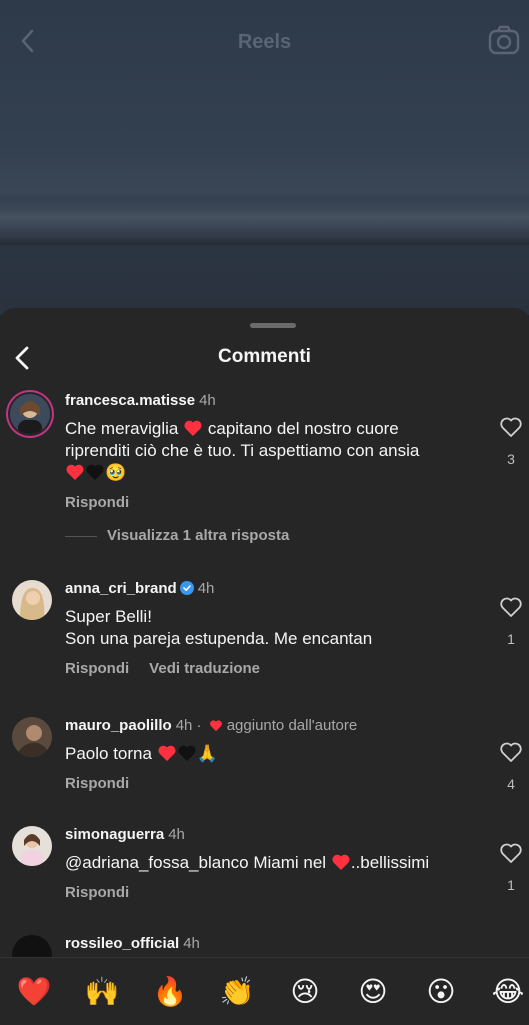 The height and width of the screenshot is (1025, 529). What do you see at coordinates (441, 992) in the screenshot?
I see `reaction-surprised: 😮` at bounding box center [441, 992].